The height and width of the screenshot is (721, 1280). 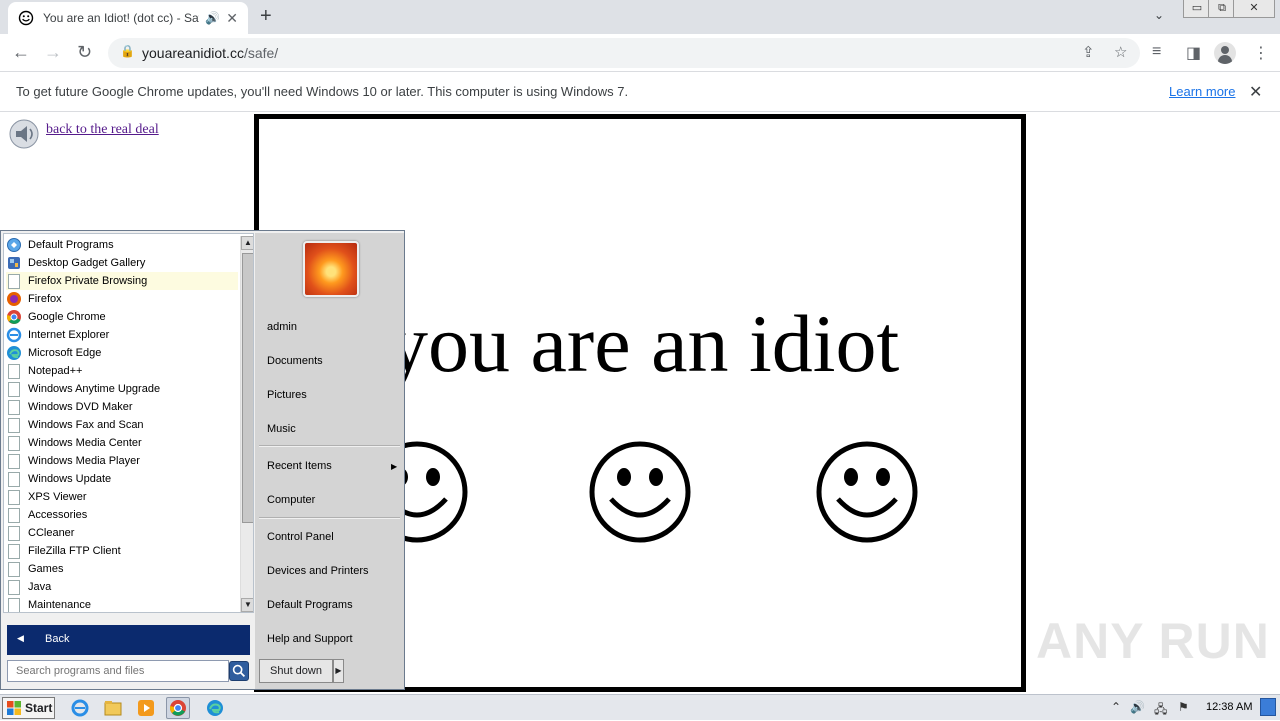 I want to click on back-to-real-deal-link: back to the real deal, so click(x=102, y=130).